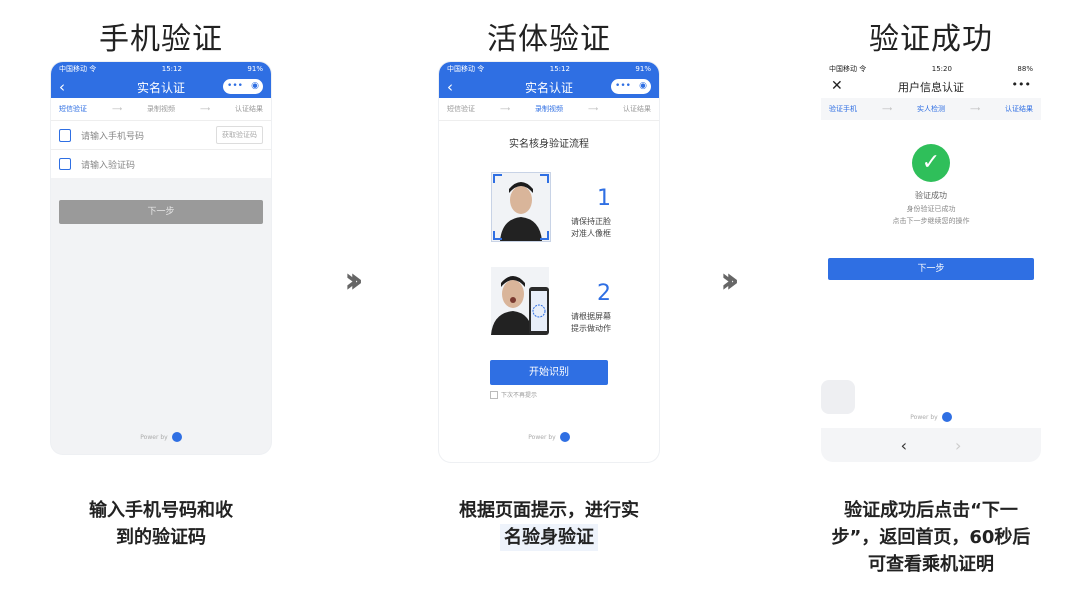 The width and height of the screenshot is (1080, 594). I want to click on step-text: 请根据屏幕 提示做动作, so click(591, 323).